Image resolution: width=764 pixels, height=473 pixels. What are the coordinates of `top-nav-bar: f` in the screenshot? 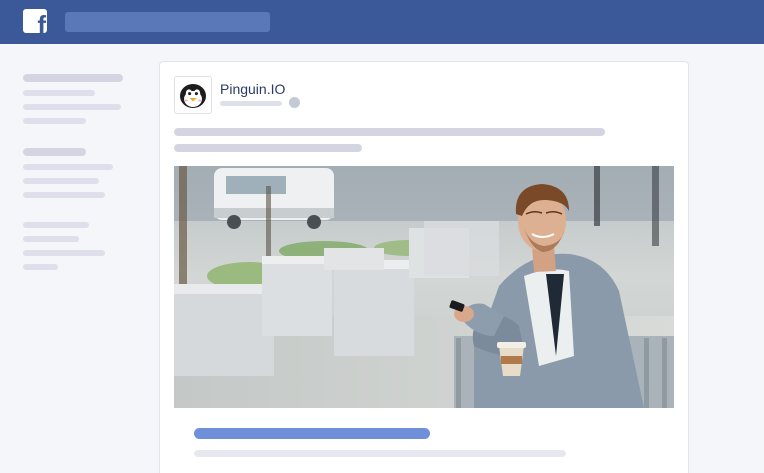 It's located at (382, 22).